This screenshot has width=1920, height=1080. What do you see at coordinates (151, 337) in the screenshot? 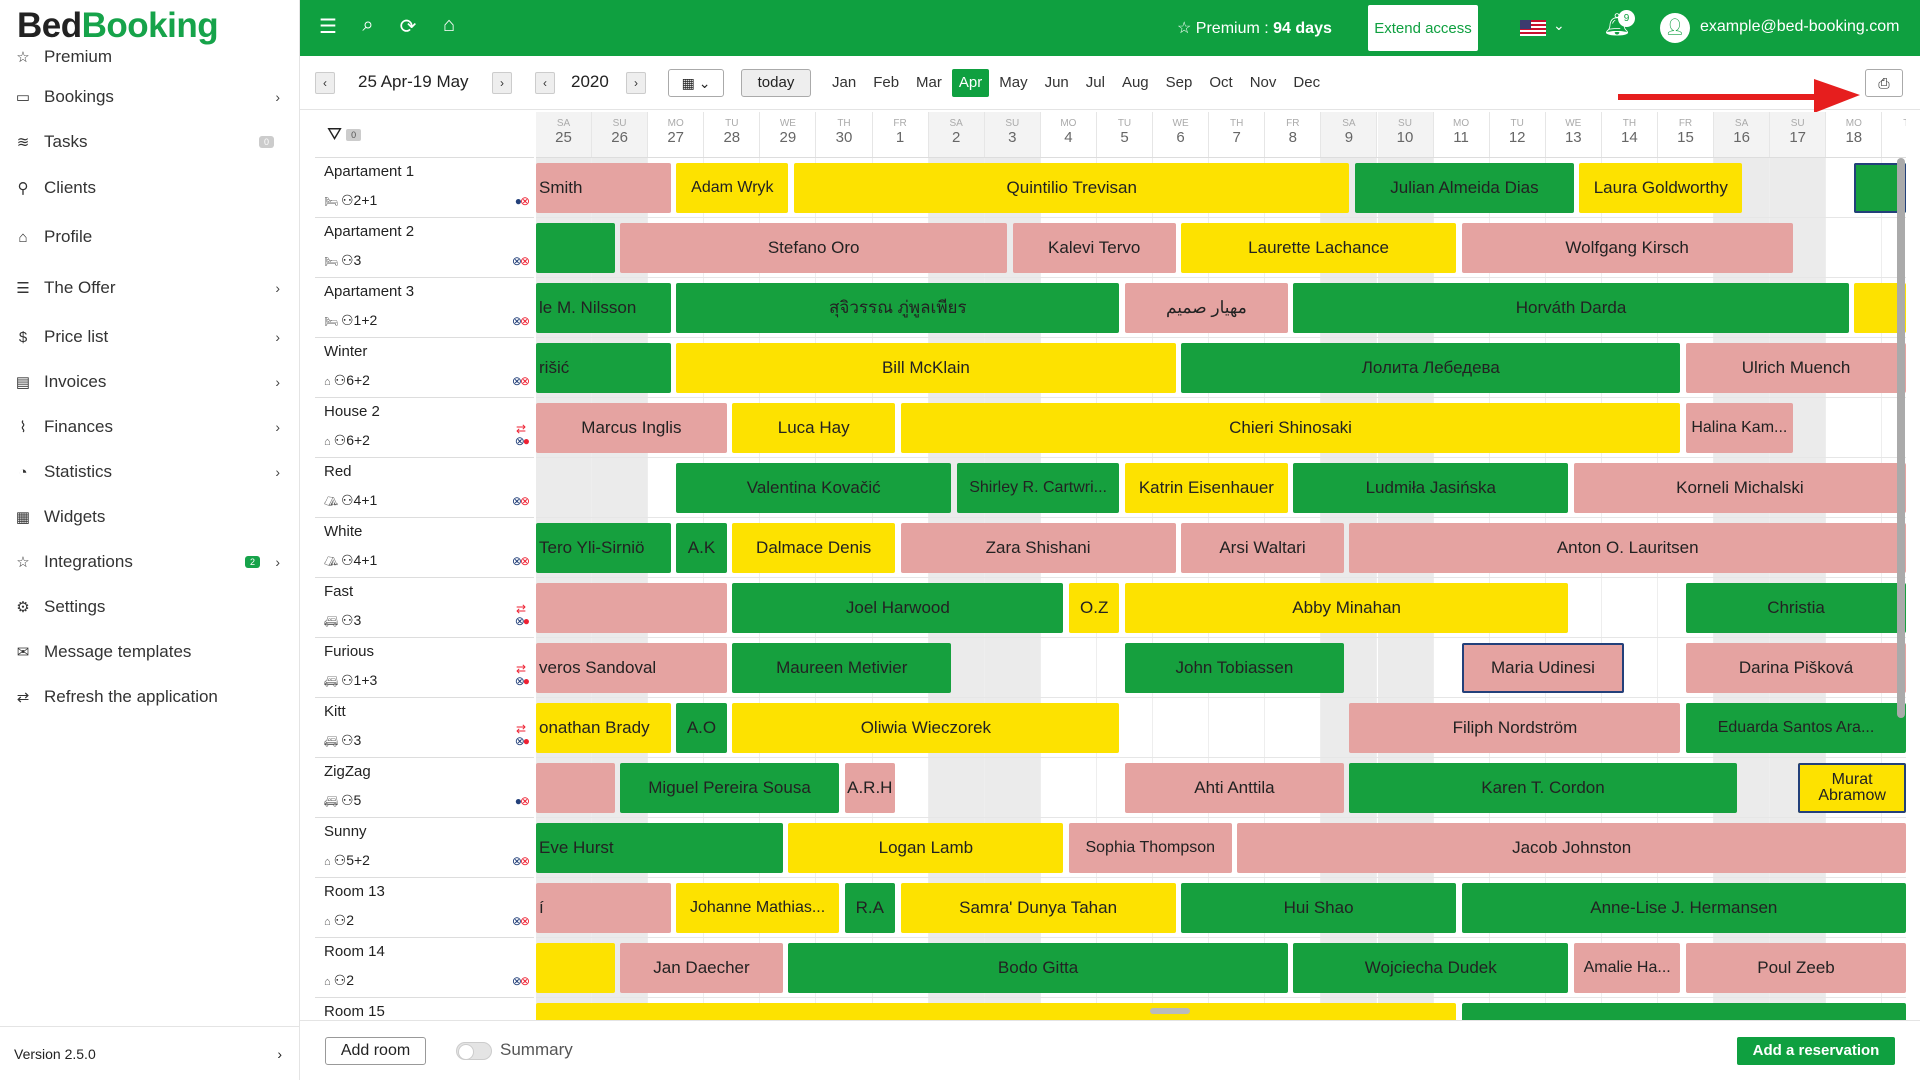
I see `sidebar-item-price-list: $ Price list ›` at bounding box center [151, 337].